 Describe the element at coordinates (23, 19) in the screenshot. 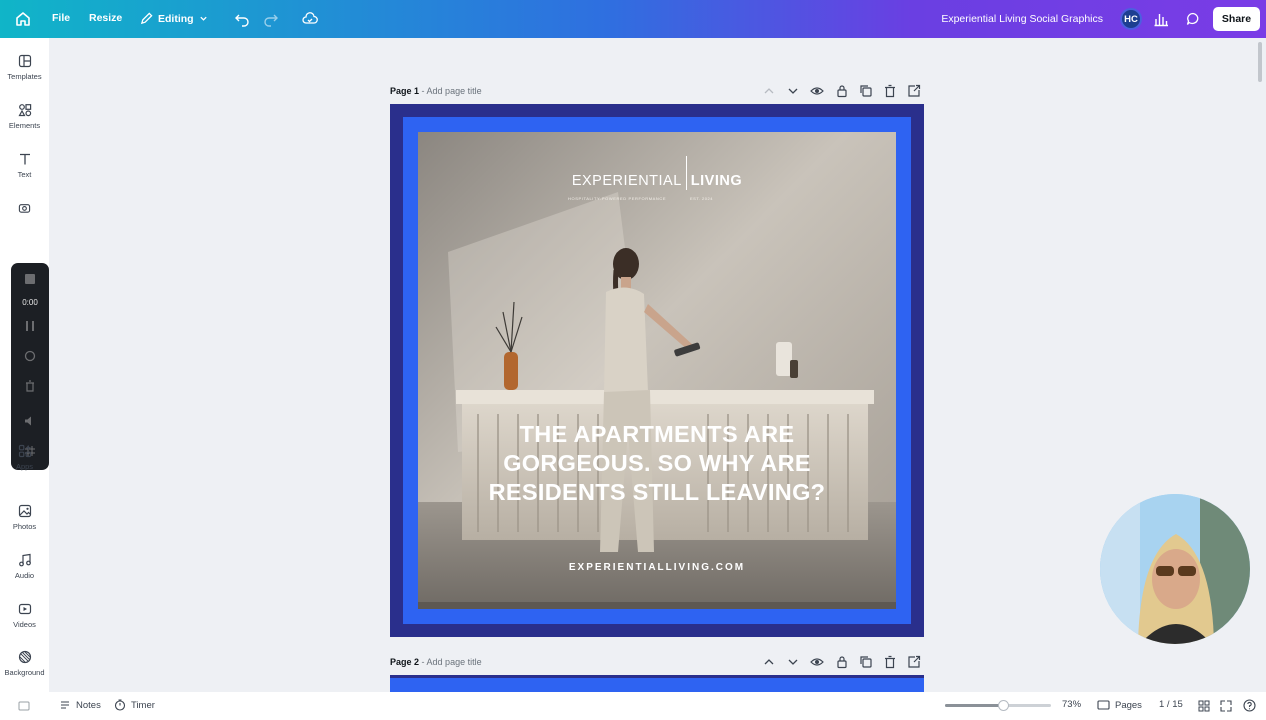

I see `home-icon` at that location.